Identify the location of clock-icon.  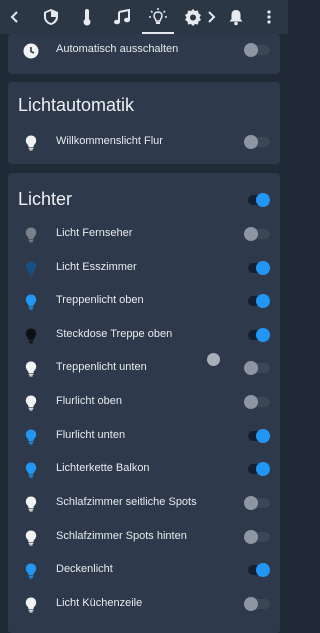
(31, 51).